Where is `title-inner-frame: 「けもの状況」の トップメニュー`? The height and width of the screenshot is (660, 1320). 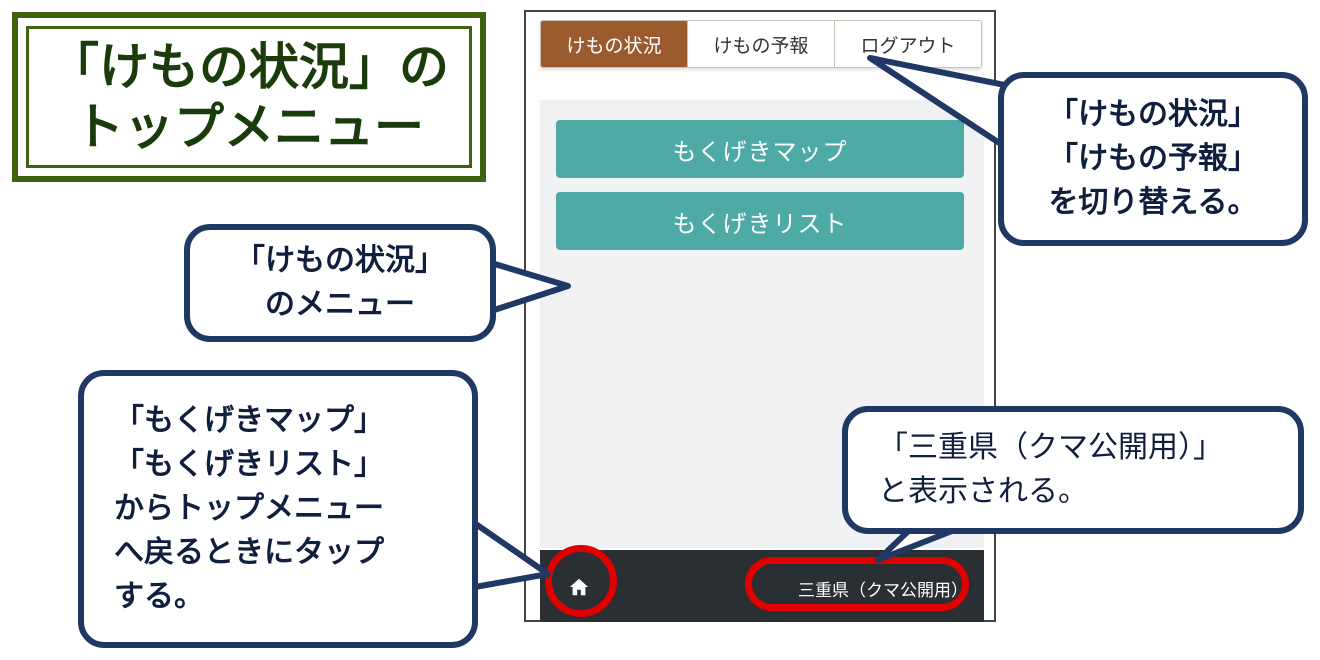
title-inner-frame: 「けもの状況」の トップメニュー is located at coordinates (249, 97).